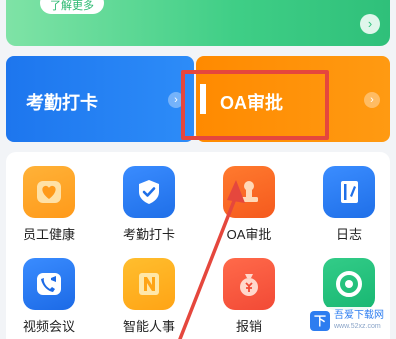 The width and height of the screenshot is (396, 339). Describe the element at coordinates (100, 99) in the screenshot. I see `attendance-card: 考勤打卡 ›` at that location.